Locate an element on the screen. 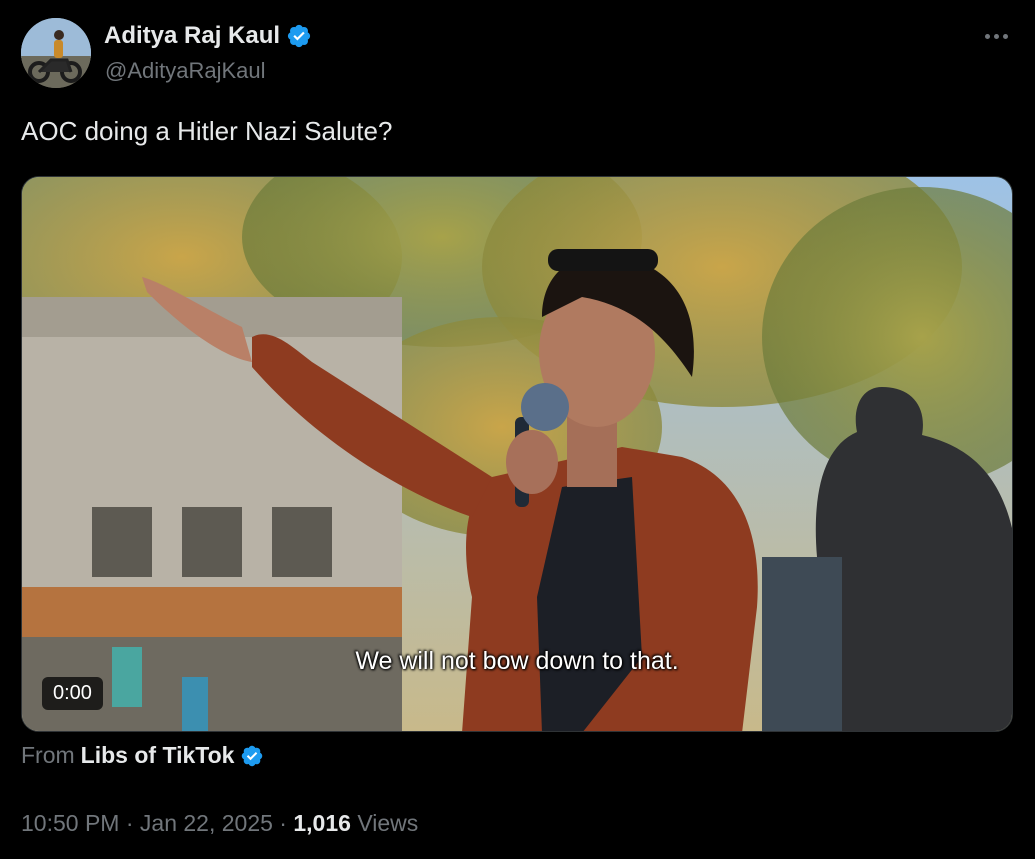 The image size is (1035, 859). video-timer: 0:00 is located at coordinates (72, 693).